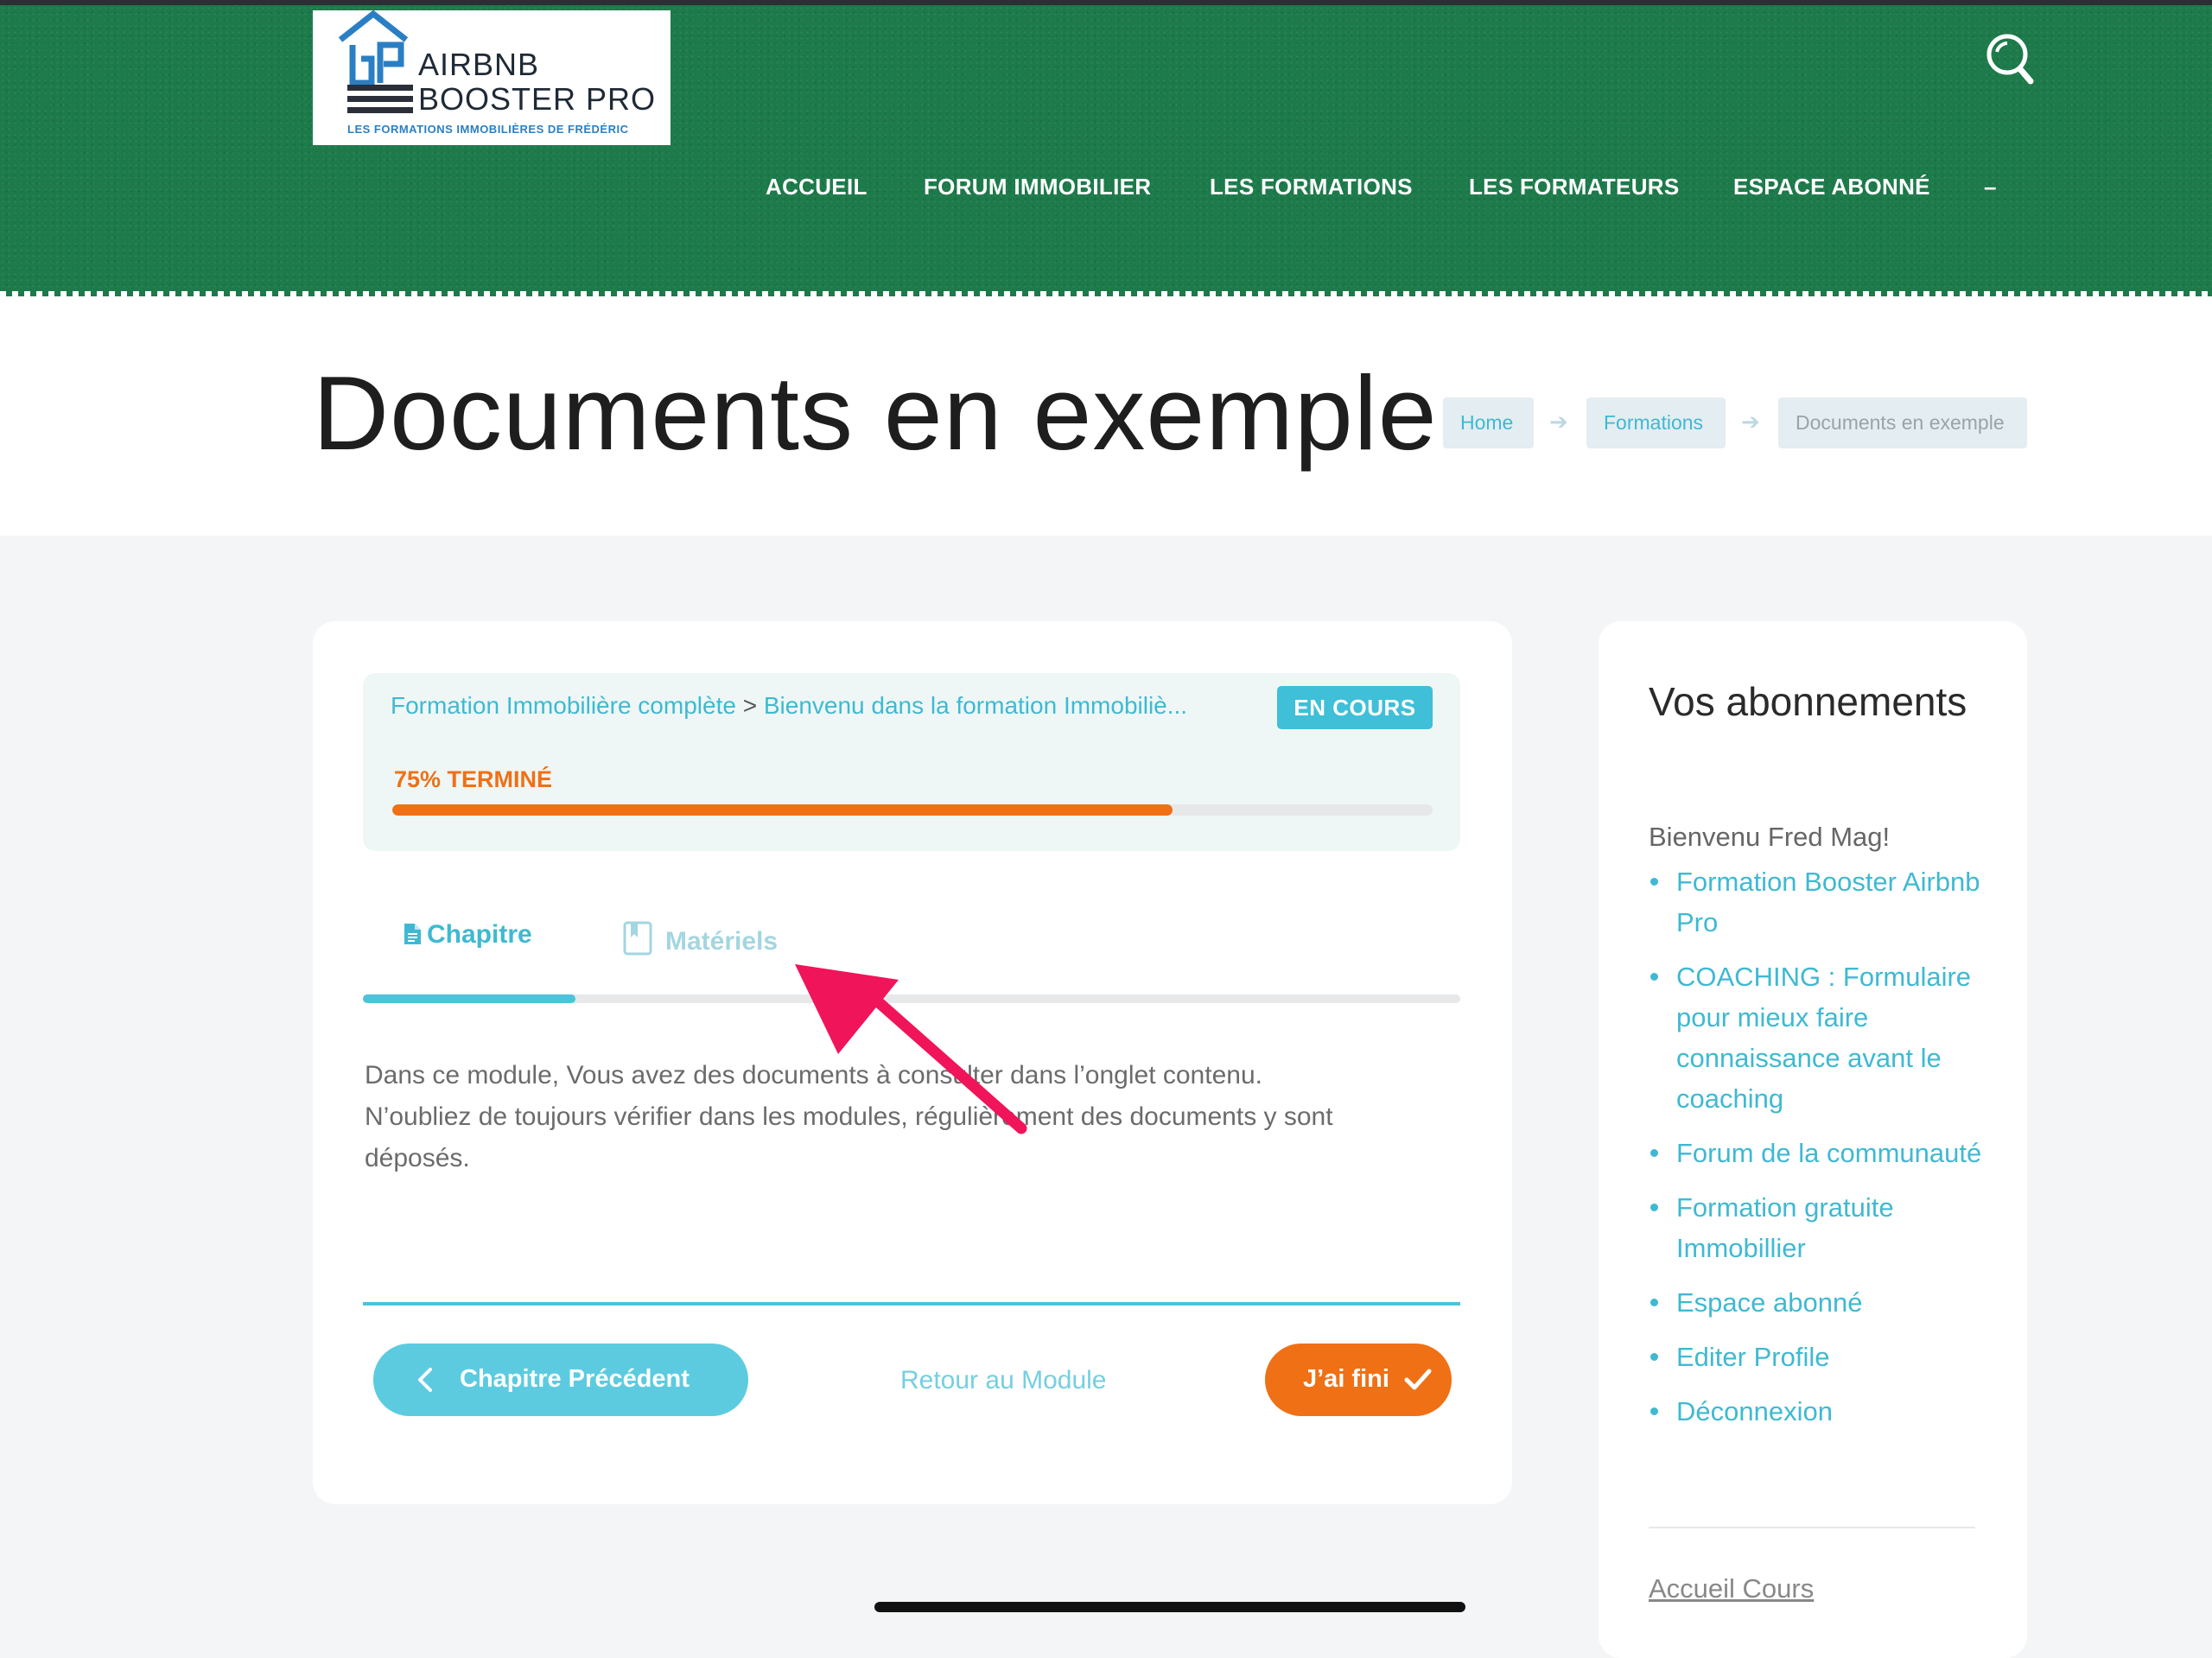  I want to click on progress-bar, so click(913, 810).